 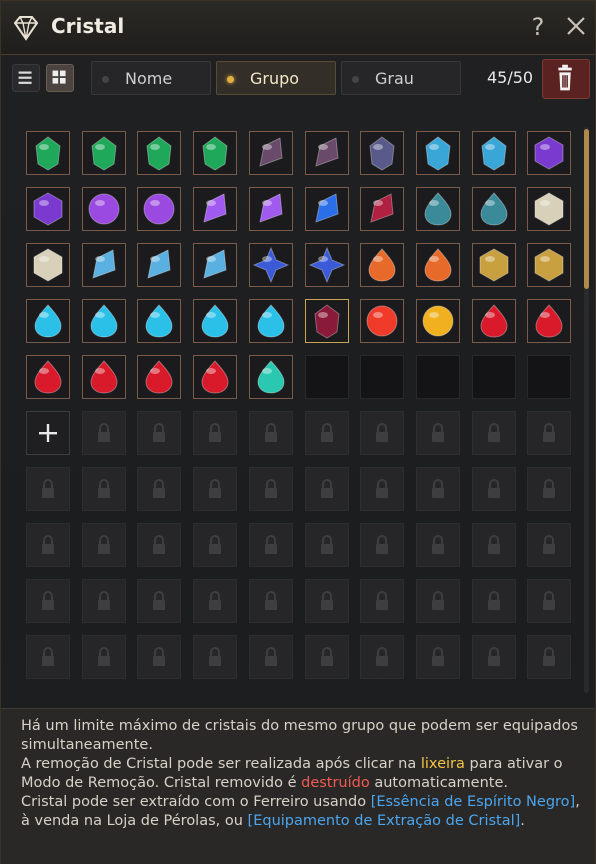 What do you see at coordinates (327, 209) in the screenshot?
I see `crystal-slot-blue-flame-shard` at bounding box center [327, 209].